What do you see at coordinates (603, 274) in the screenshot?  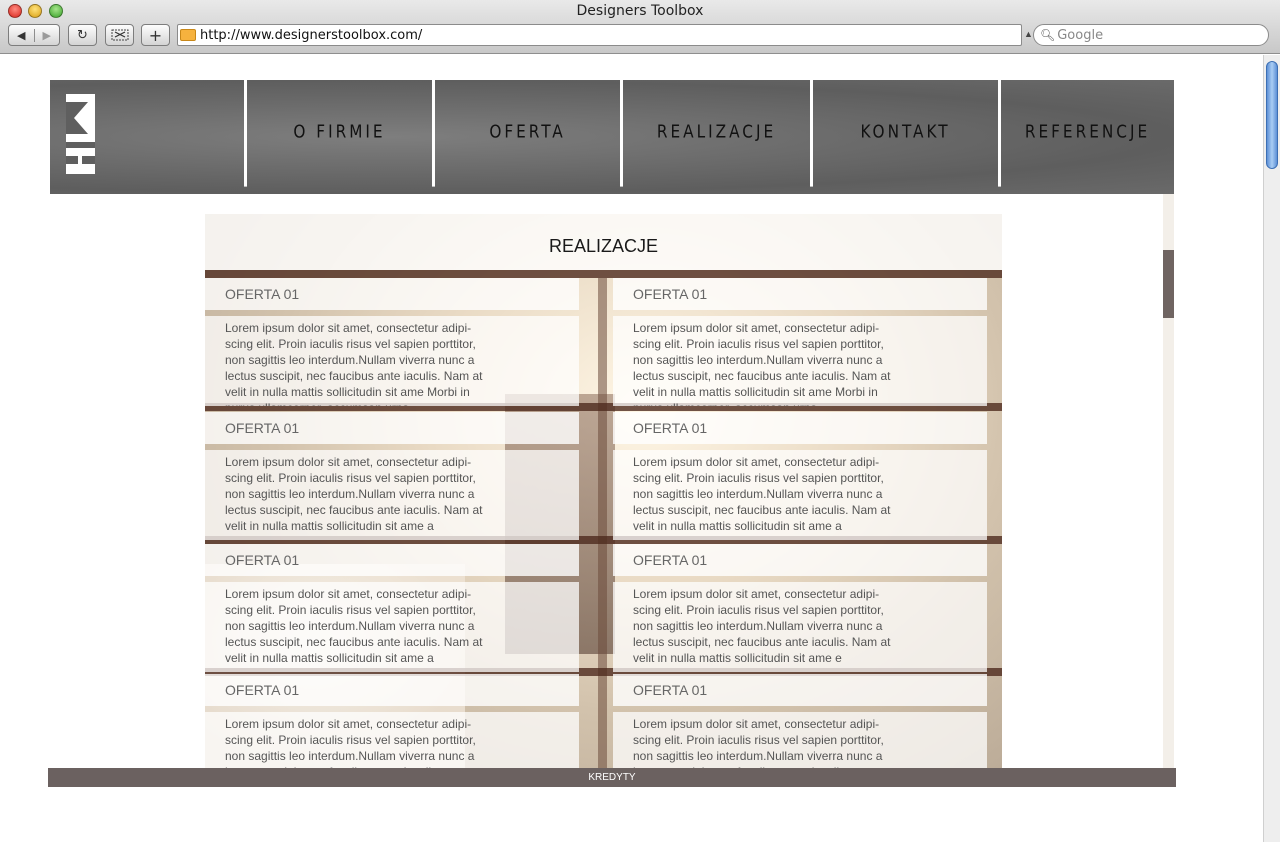 I see `divider-stripe` at bounding box center [603, 274].